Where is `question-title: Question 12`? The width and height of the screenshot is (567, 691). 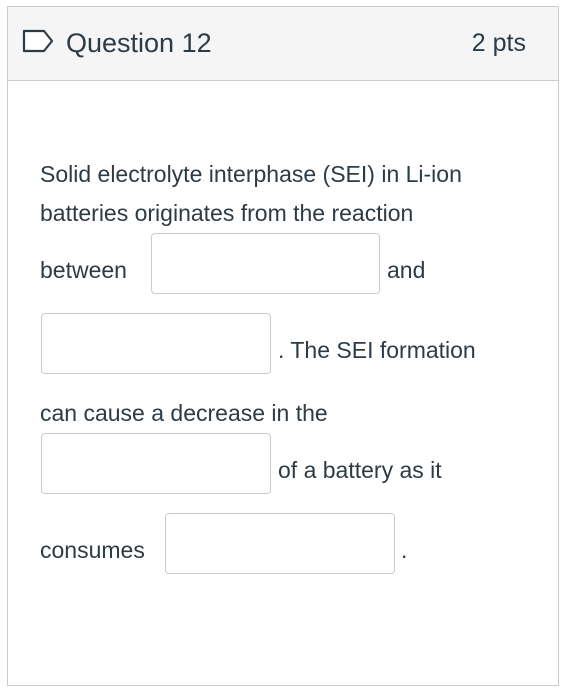 question-title: Question 12 is located at coordinates (139, 43).